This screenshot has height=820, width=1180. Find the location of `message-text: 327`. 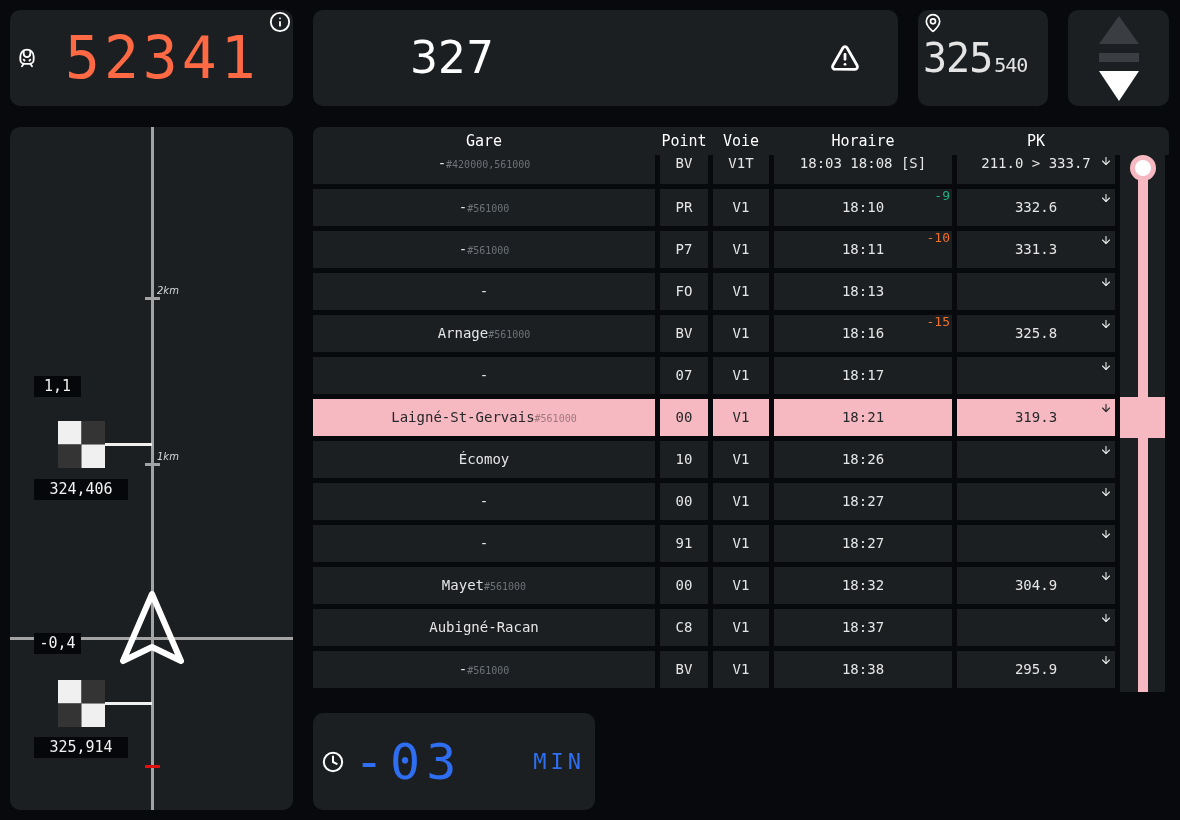

message-text: 327 is located at coordinates (452, 58).